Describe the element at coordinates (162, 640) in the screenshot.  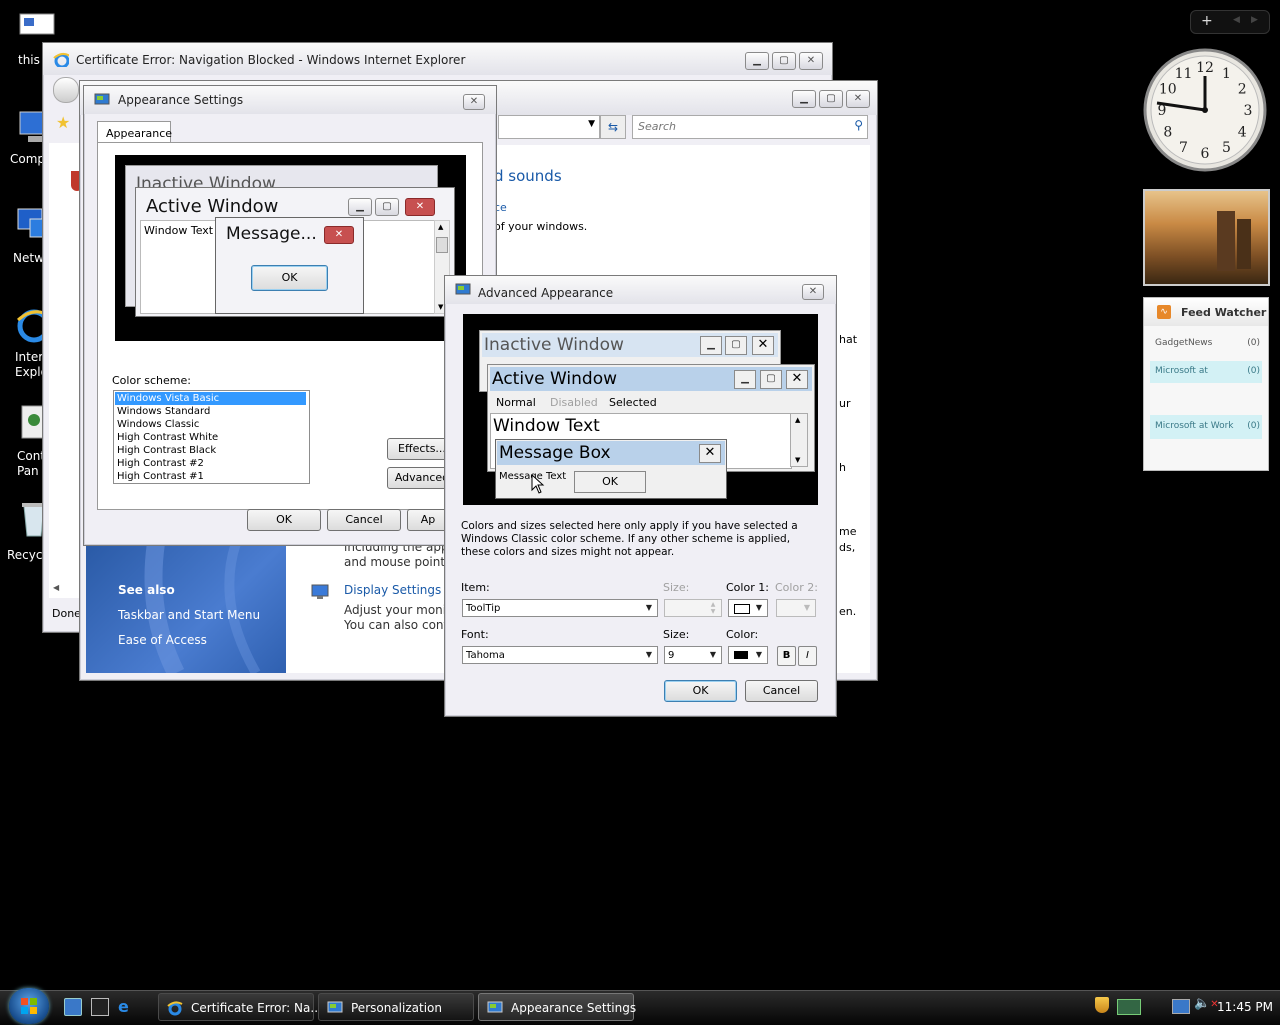
I see `see-also-link-ease-of-access: Ease of Access` at that location.